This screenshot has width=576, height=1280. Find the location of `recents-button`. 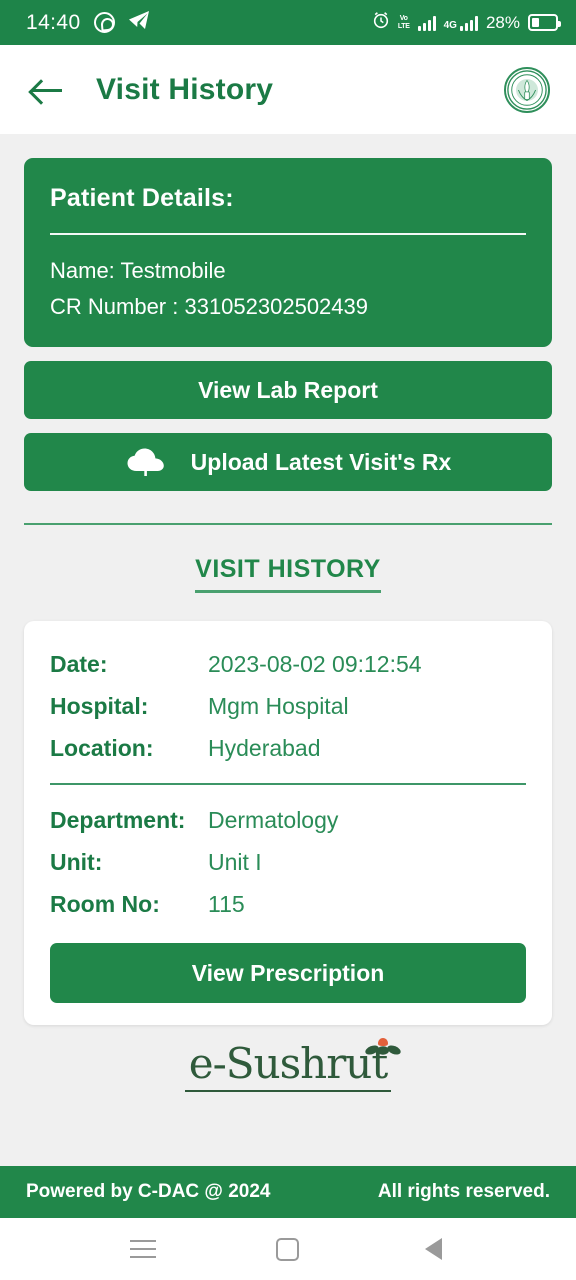

recents-button is located at coordinates (143, 1249).